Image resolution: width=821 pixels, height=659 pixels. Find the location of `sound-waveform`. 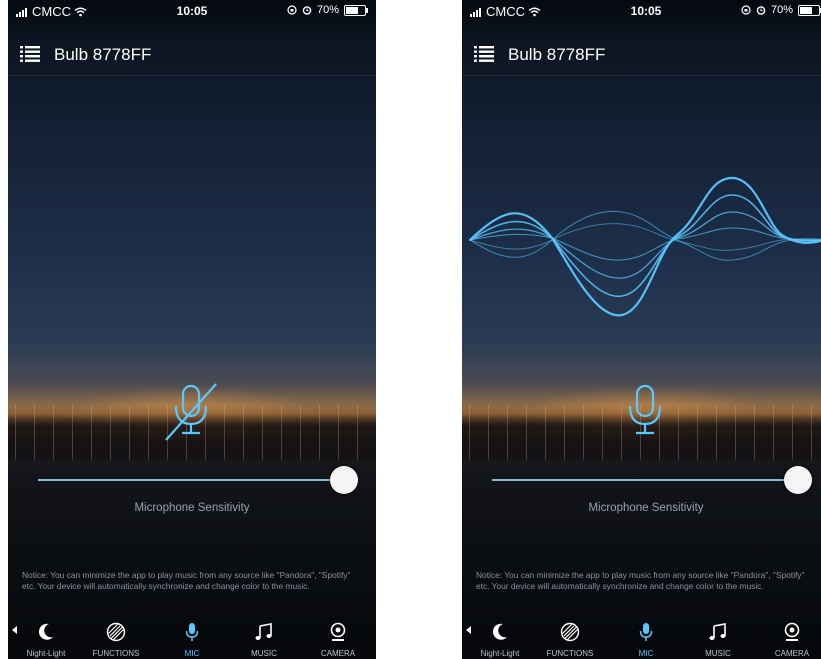

sound-waveform is located at coordinates (644, 246).